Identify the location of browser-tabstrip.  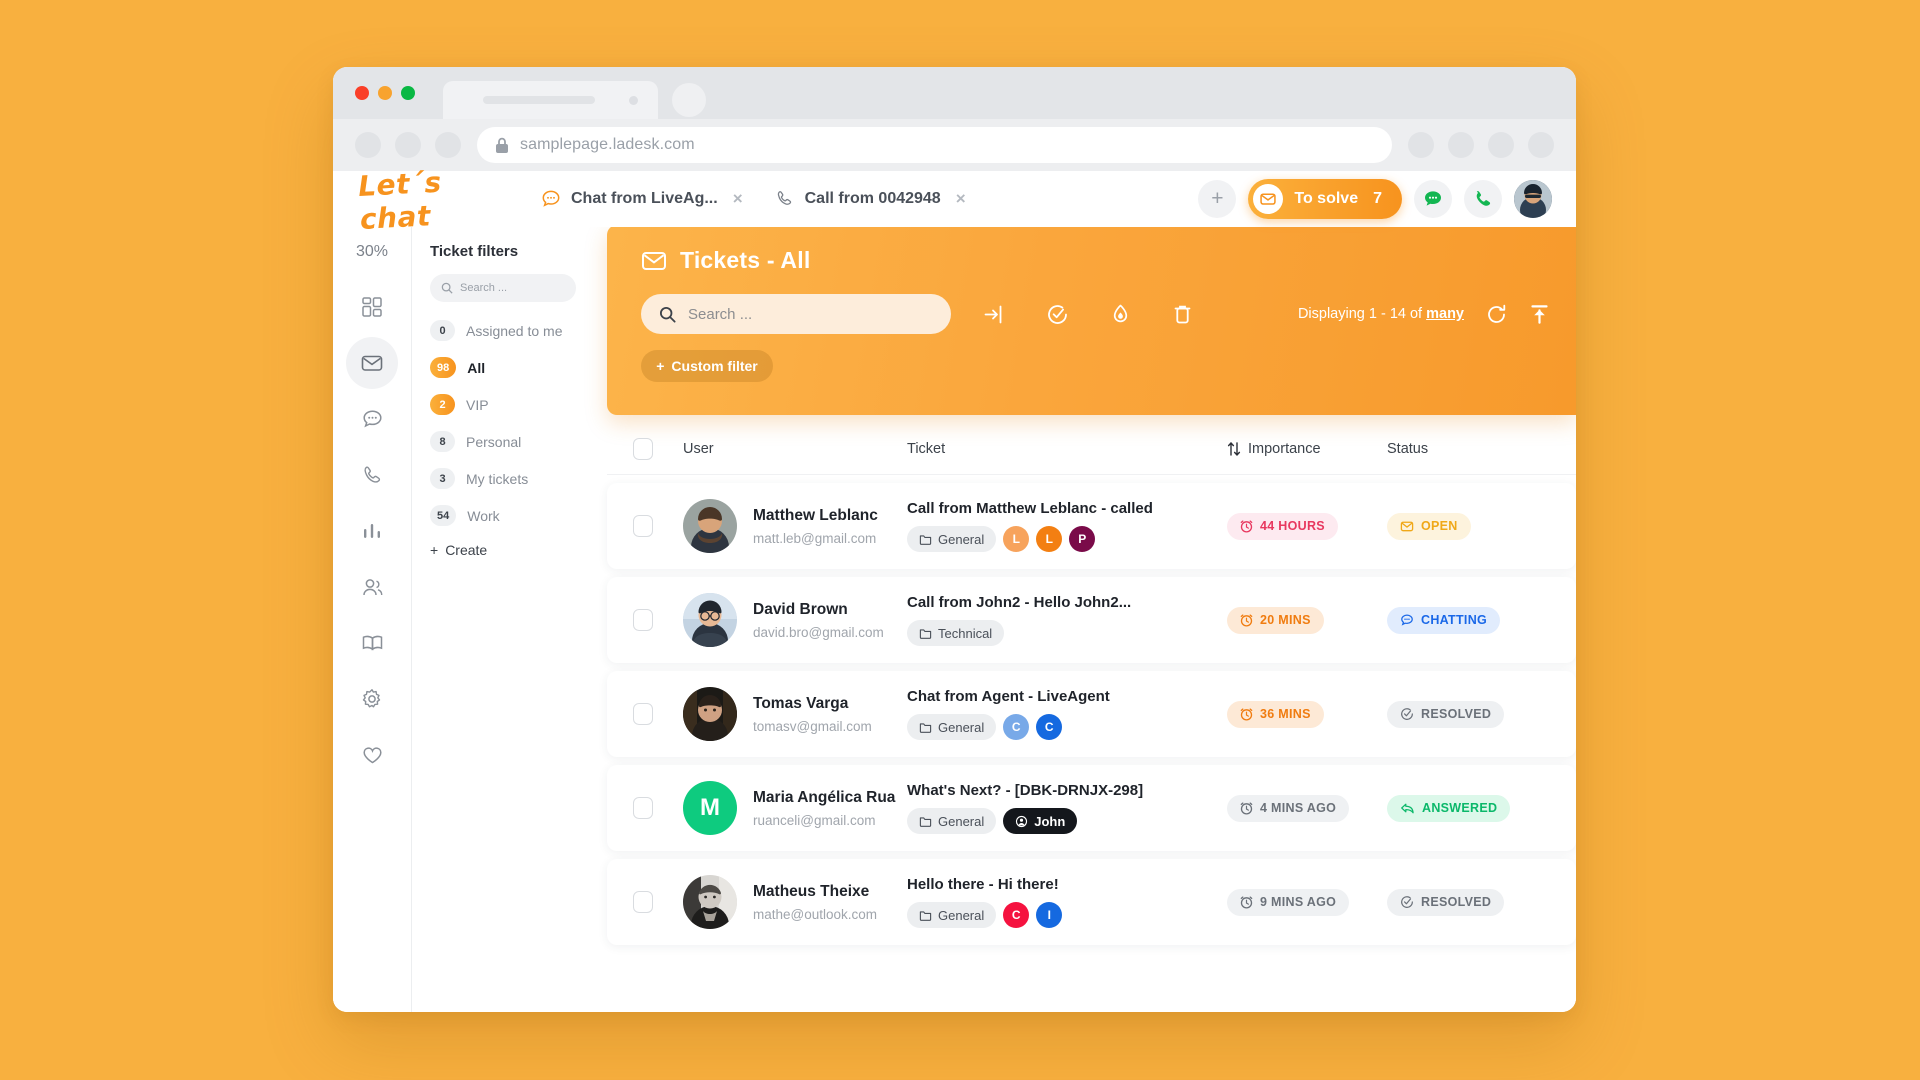
(574, 100).